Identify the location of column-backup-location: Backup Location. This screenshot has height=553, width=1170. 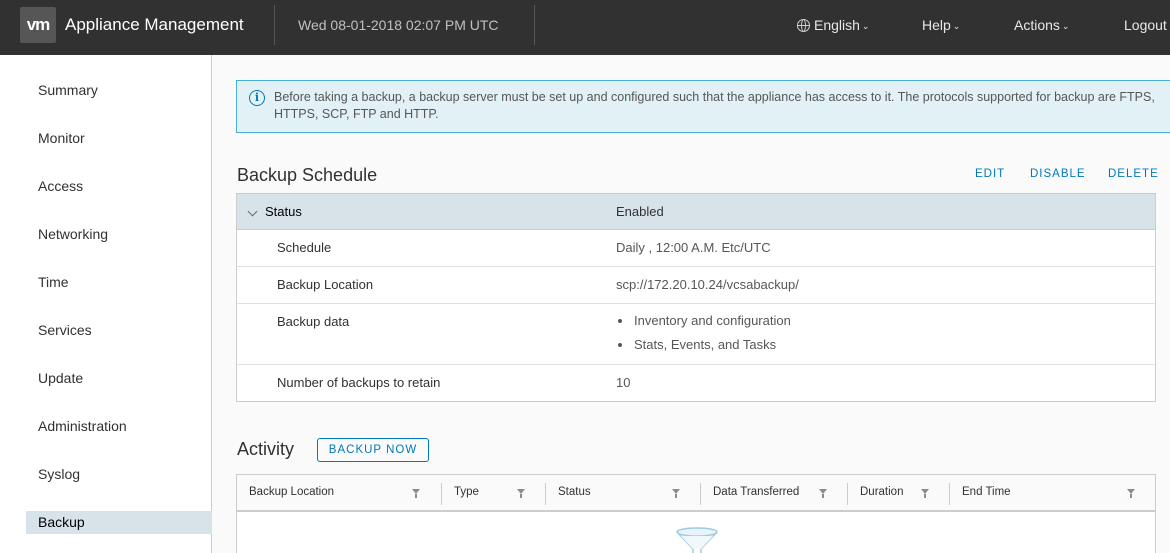
(339, 493).